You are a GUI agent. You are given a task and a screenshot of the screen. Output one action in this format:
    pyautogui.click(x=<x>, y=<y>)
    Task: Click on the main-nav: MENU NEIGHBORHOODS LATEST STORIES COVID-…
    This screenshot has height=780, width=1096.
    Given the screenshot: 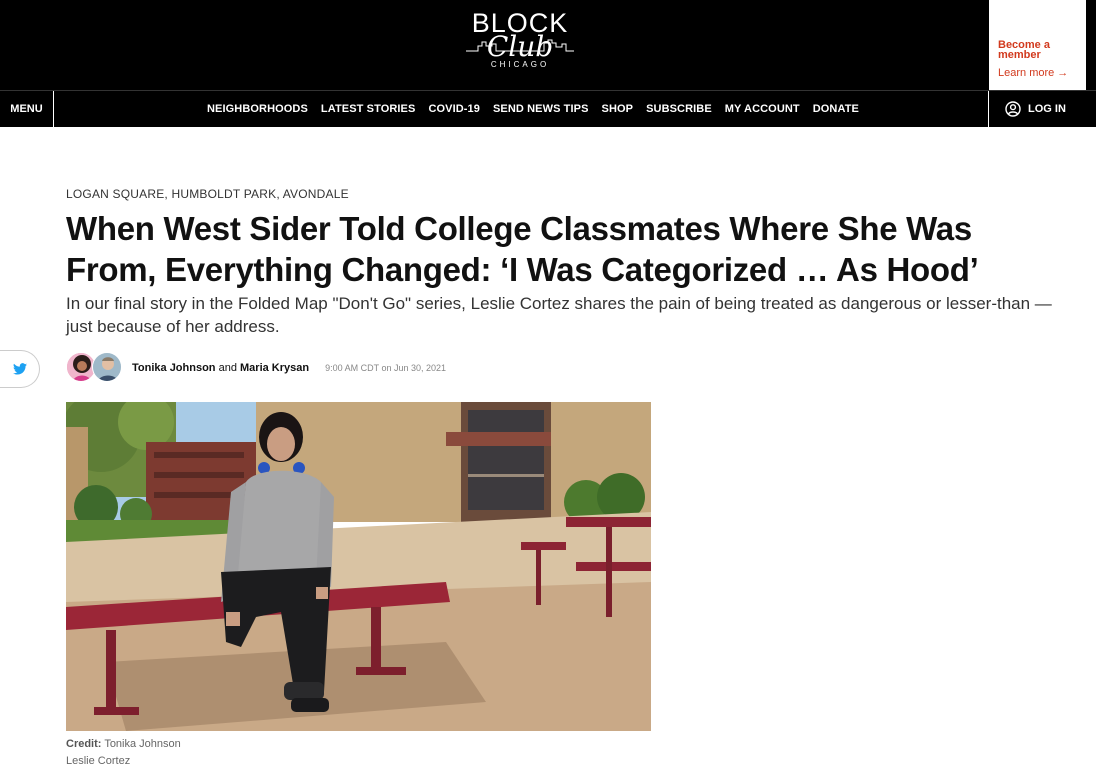 What is the action you would take?
    pyautogui.click(x=548, y=108)
    